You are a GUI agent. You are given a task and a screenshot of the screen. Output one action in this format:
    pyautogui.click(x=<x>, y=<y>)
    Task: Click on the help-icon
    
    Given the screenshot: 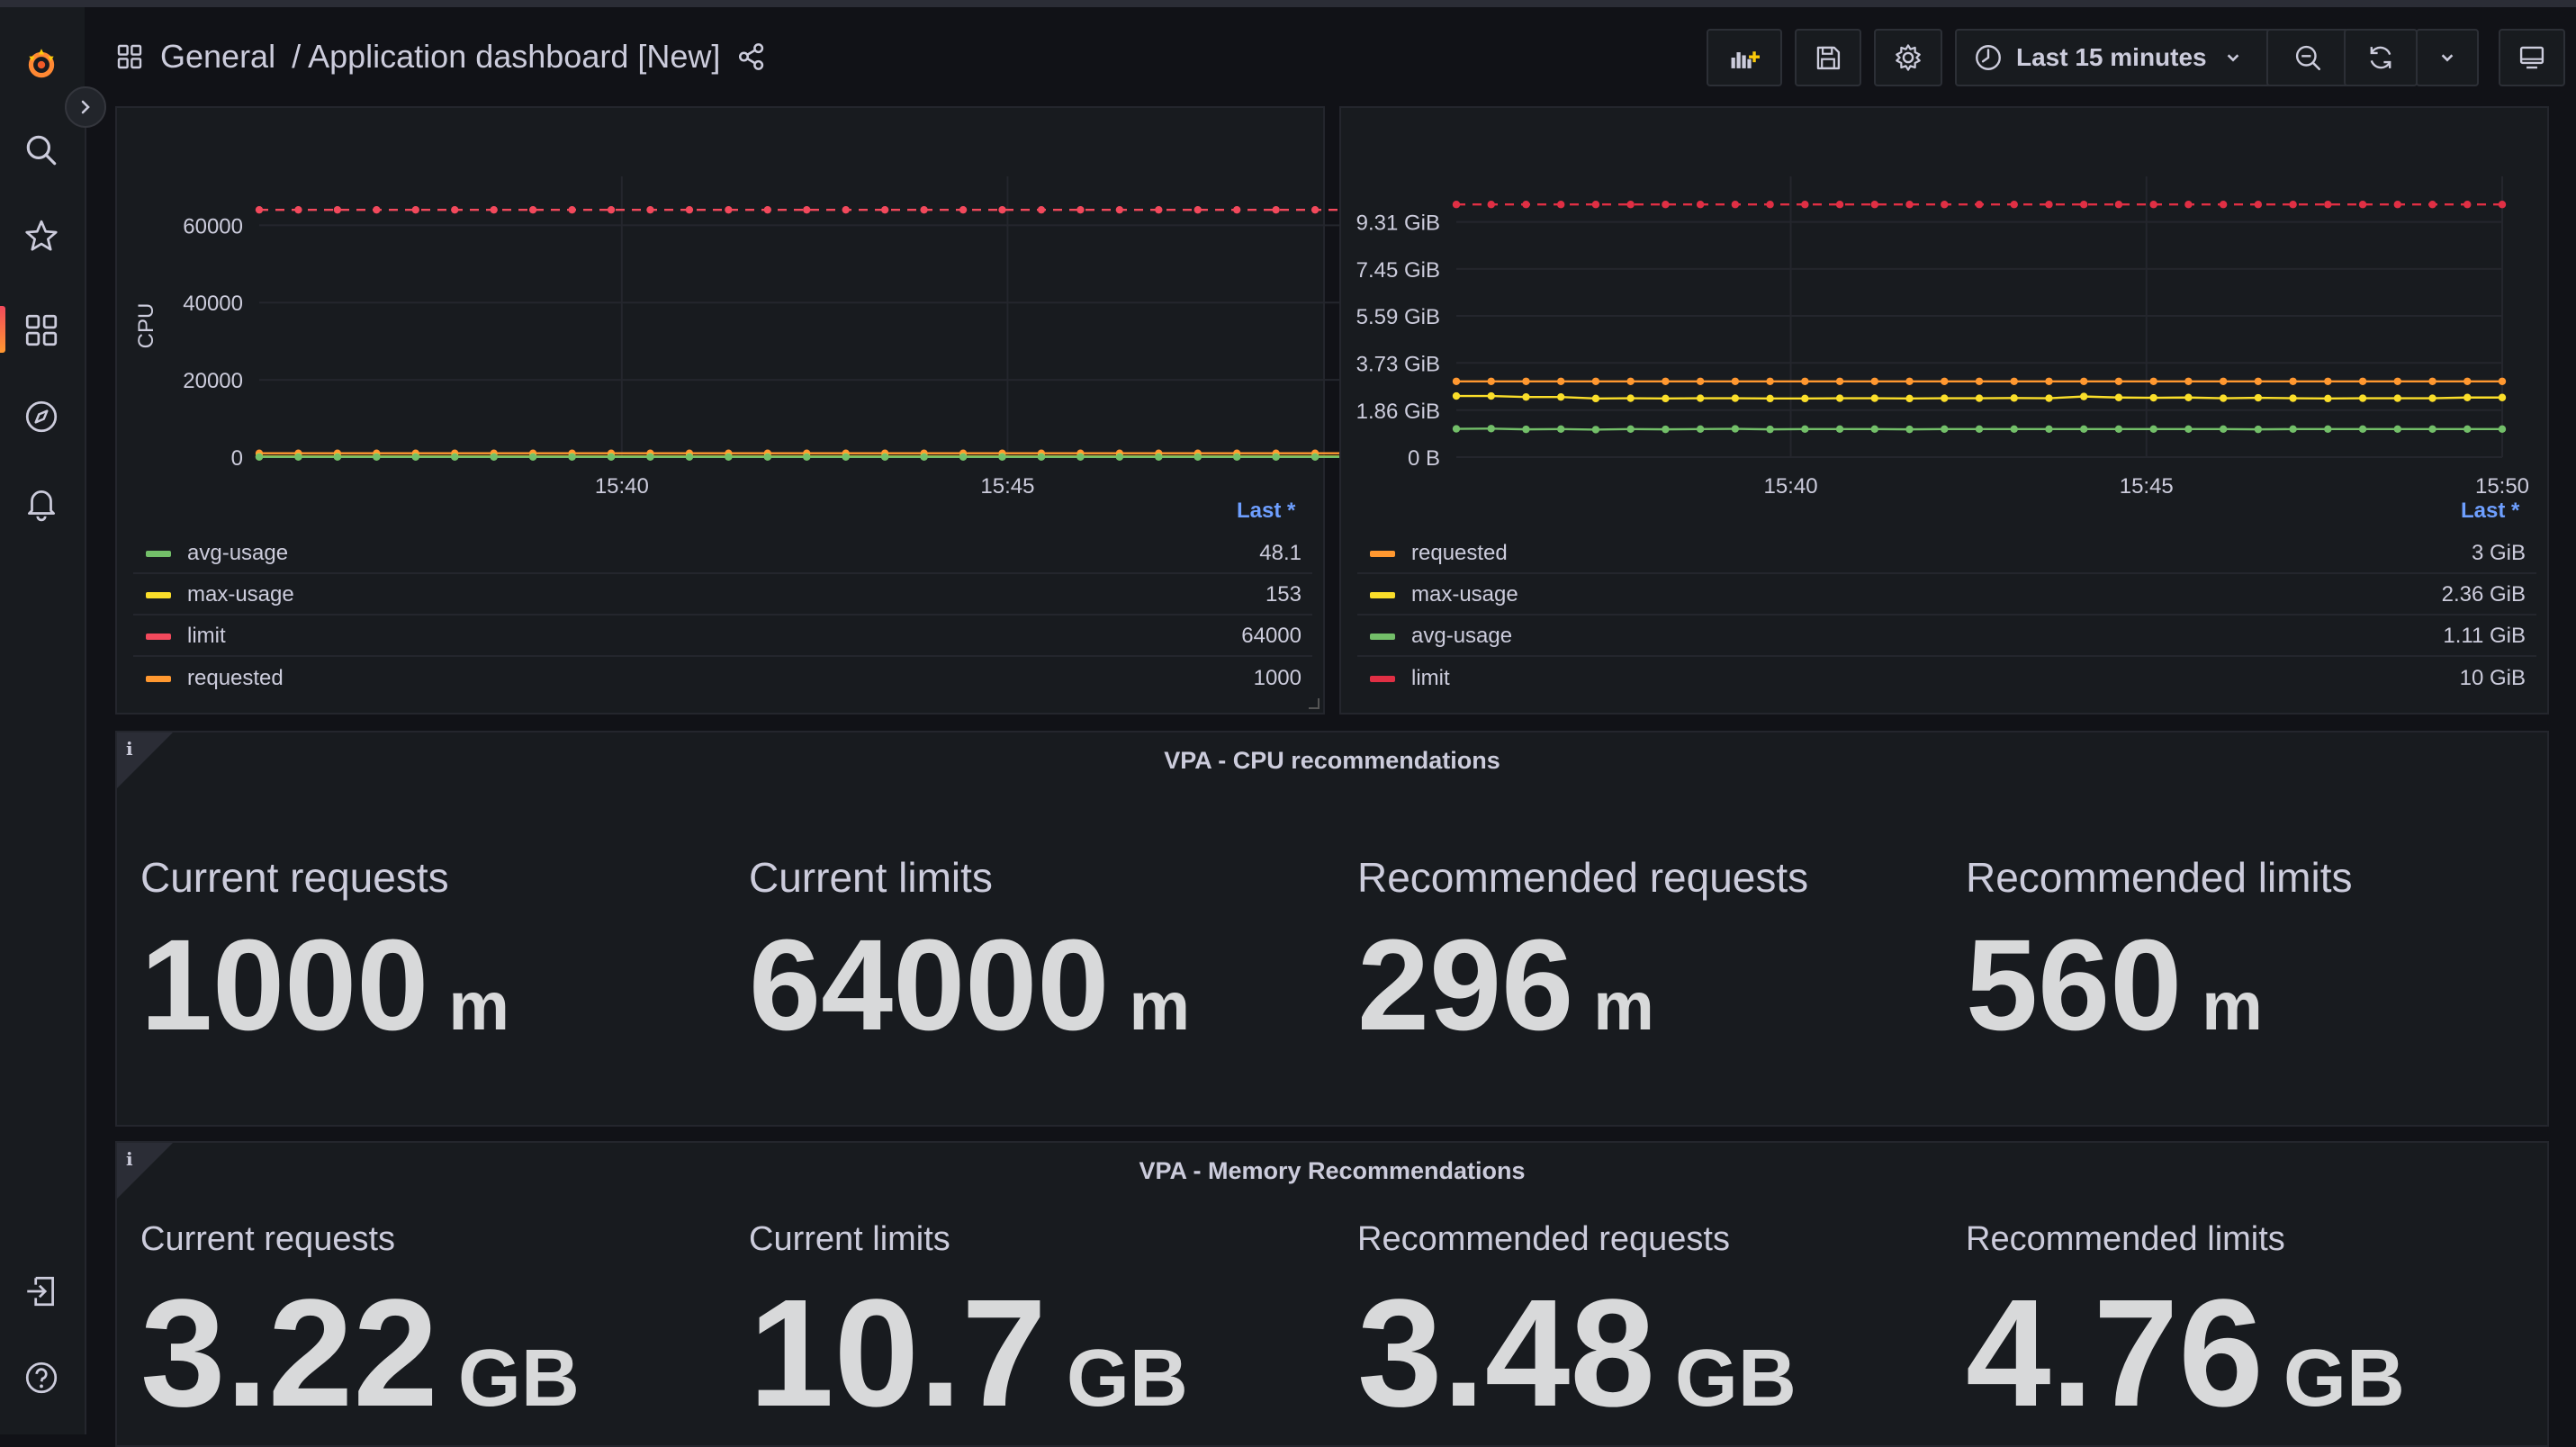 What is the action you would take?
    pyautogui.click(x=41, y=1378)
    